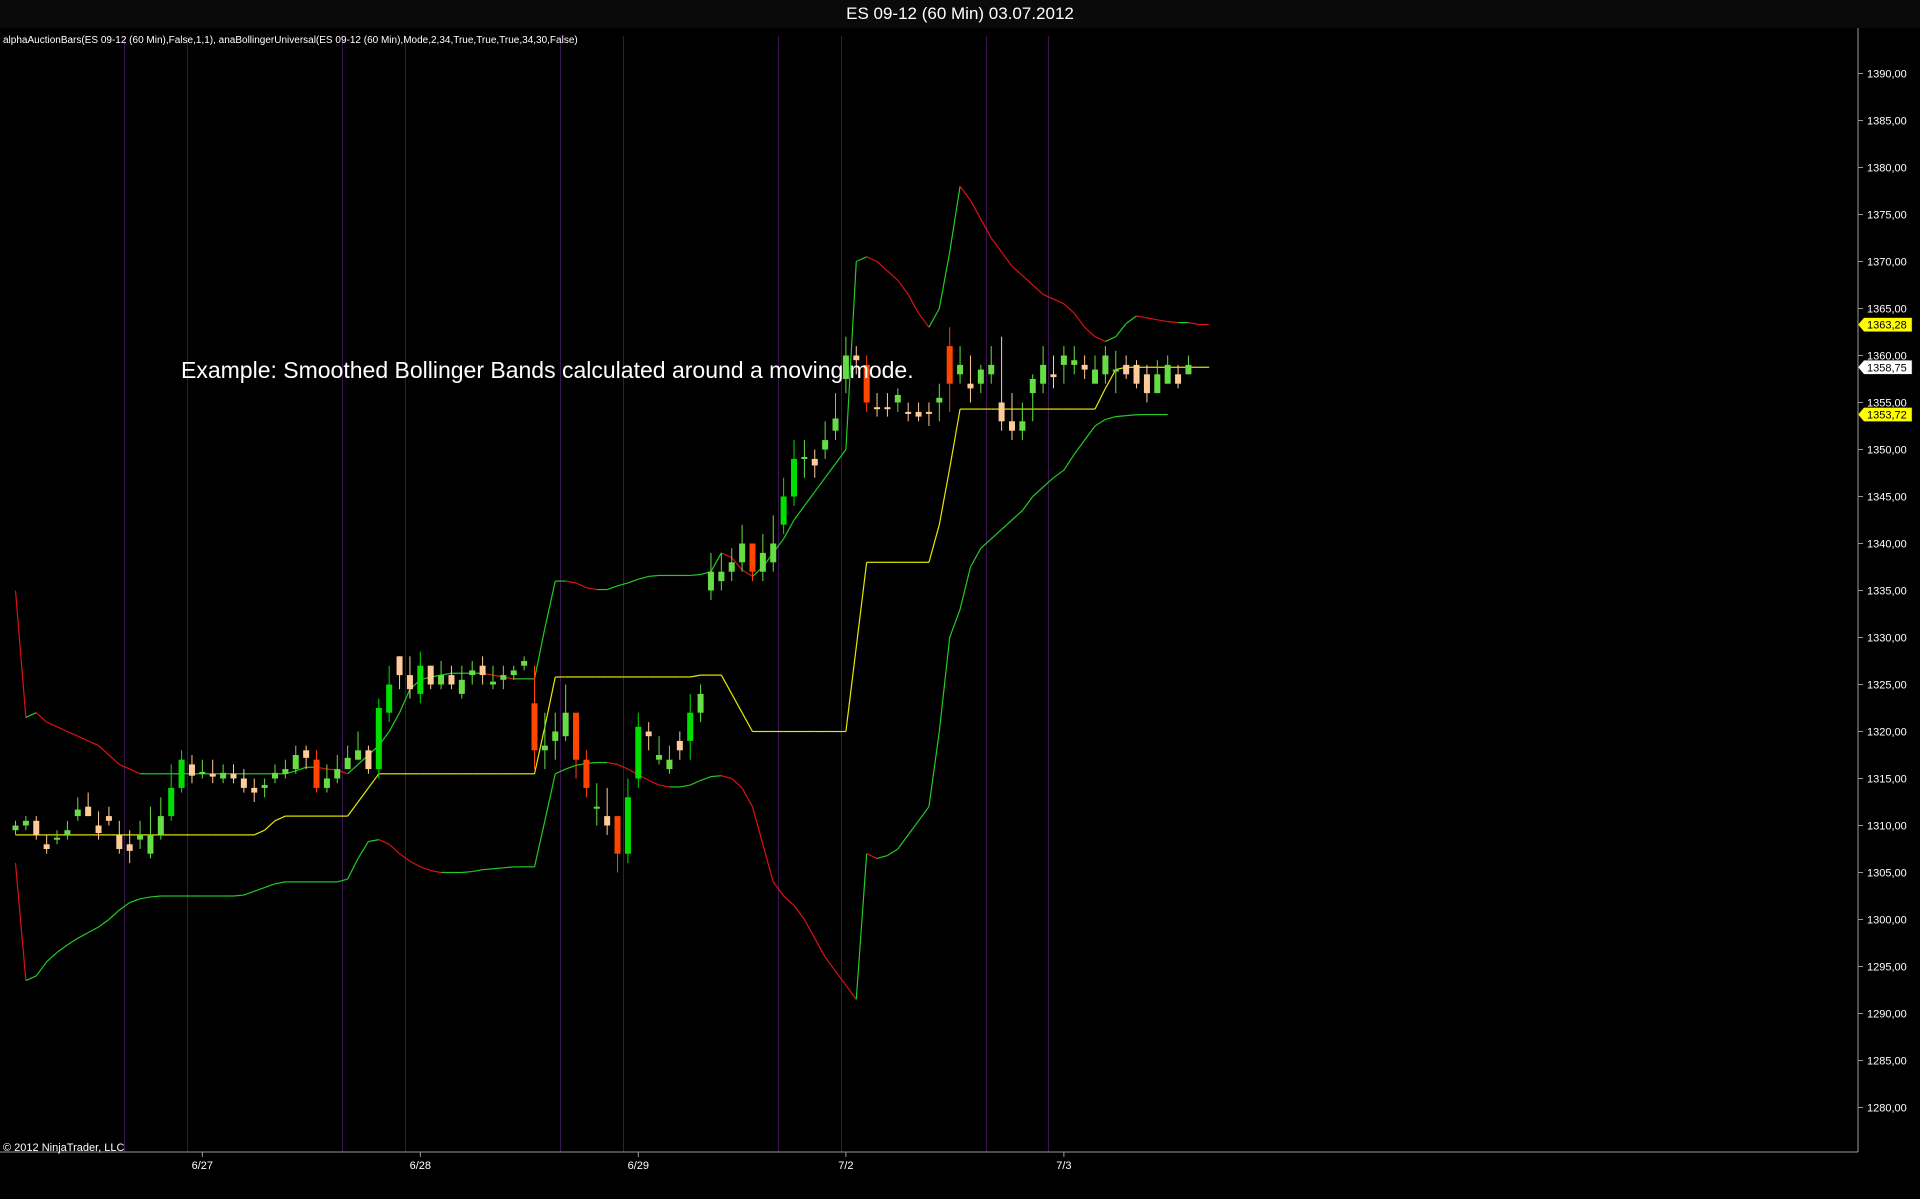 The image size is (1920, 1199). What do you see at coordinates (1887, 122) in the screenshot?
I see `price-tick-label: 1385,00` at bounding box center [1887, 122].